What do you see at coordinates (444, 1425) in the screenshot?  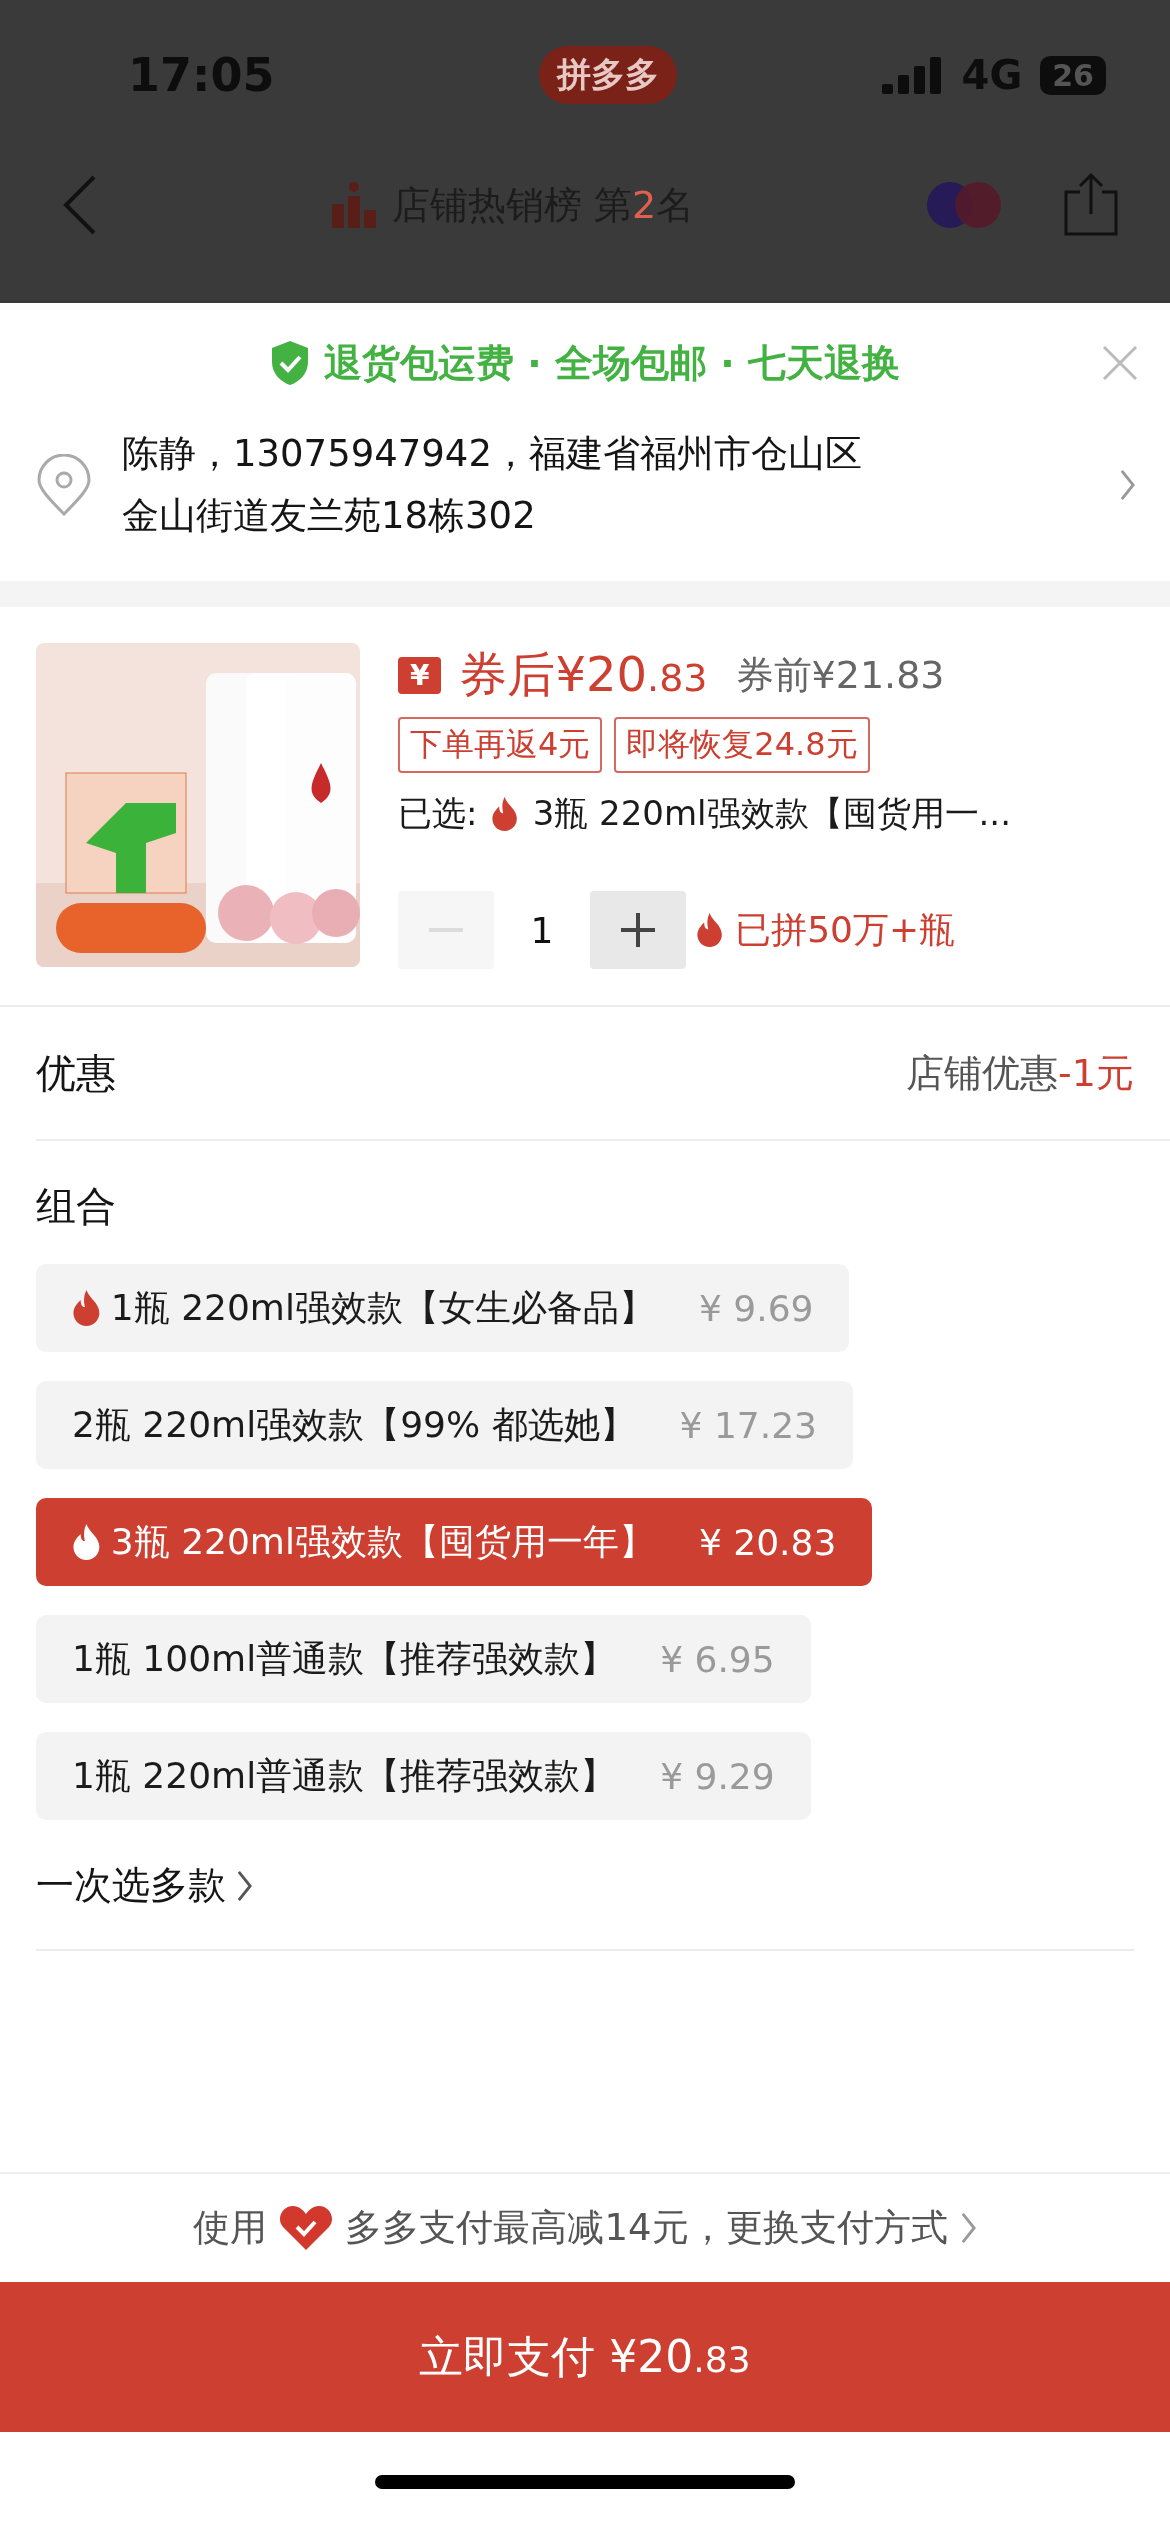 I see `combo-option: 2瓶 220ml强效款【99% 都选她】 ¥ 17.23` at bounding box center [444, 1425].